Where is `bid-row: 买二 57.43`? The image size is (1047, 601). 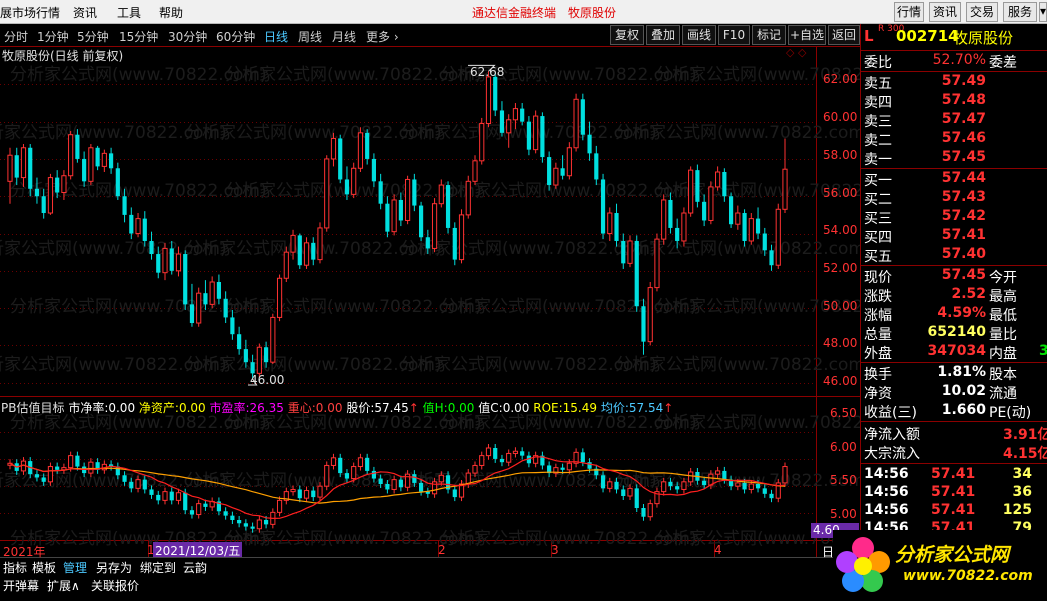 bid-row: 买二 57.43 is located at coordinates (954, 198).